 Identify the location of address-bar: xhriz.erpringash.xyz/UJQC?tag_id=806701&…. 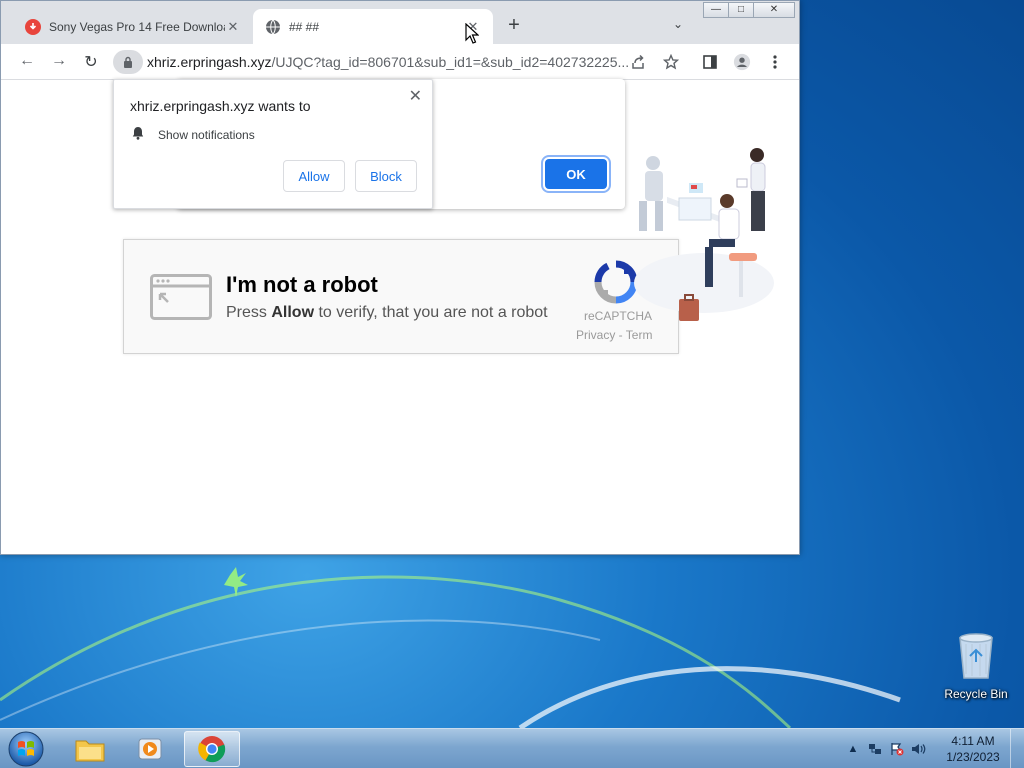
(386, 62).